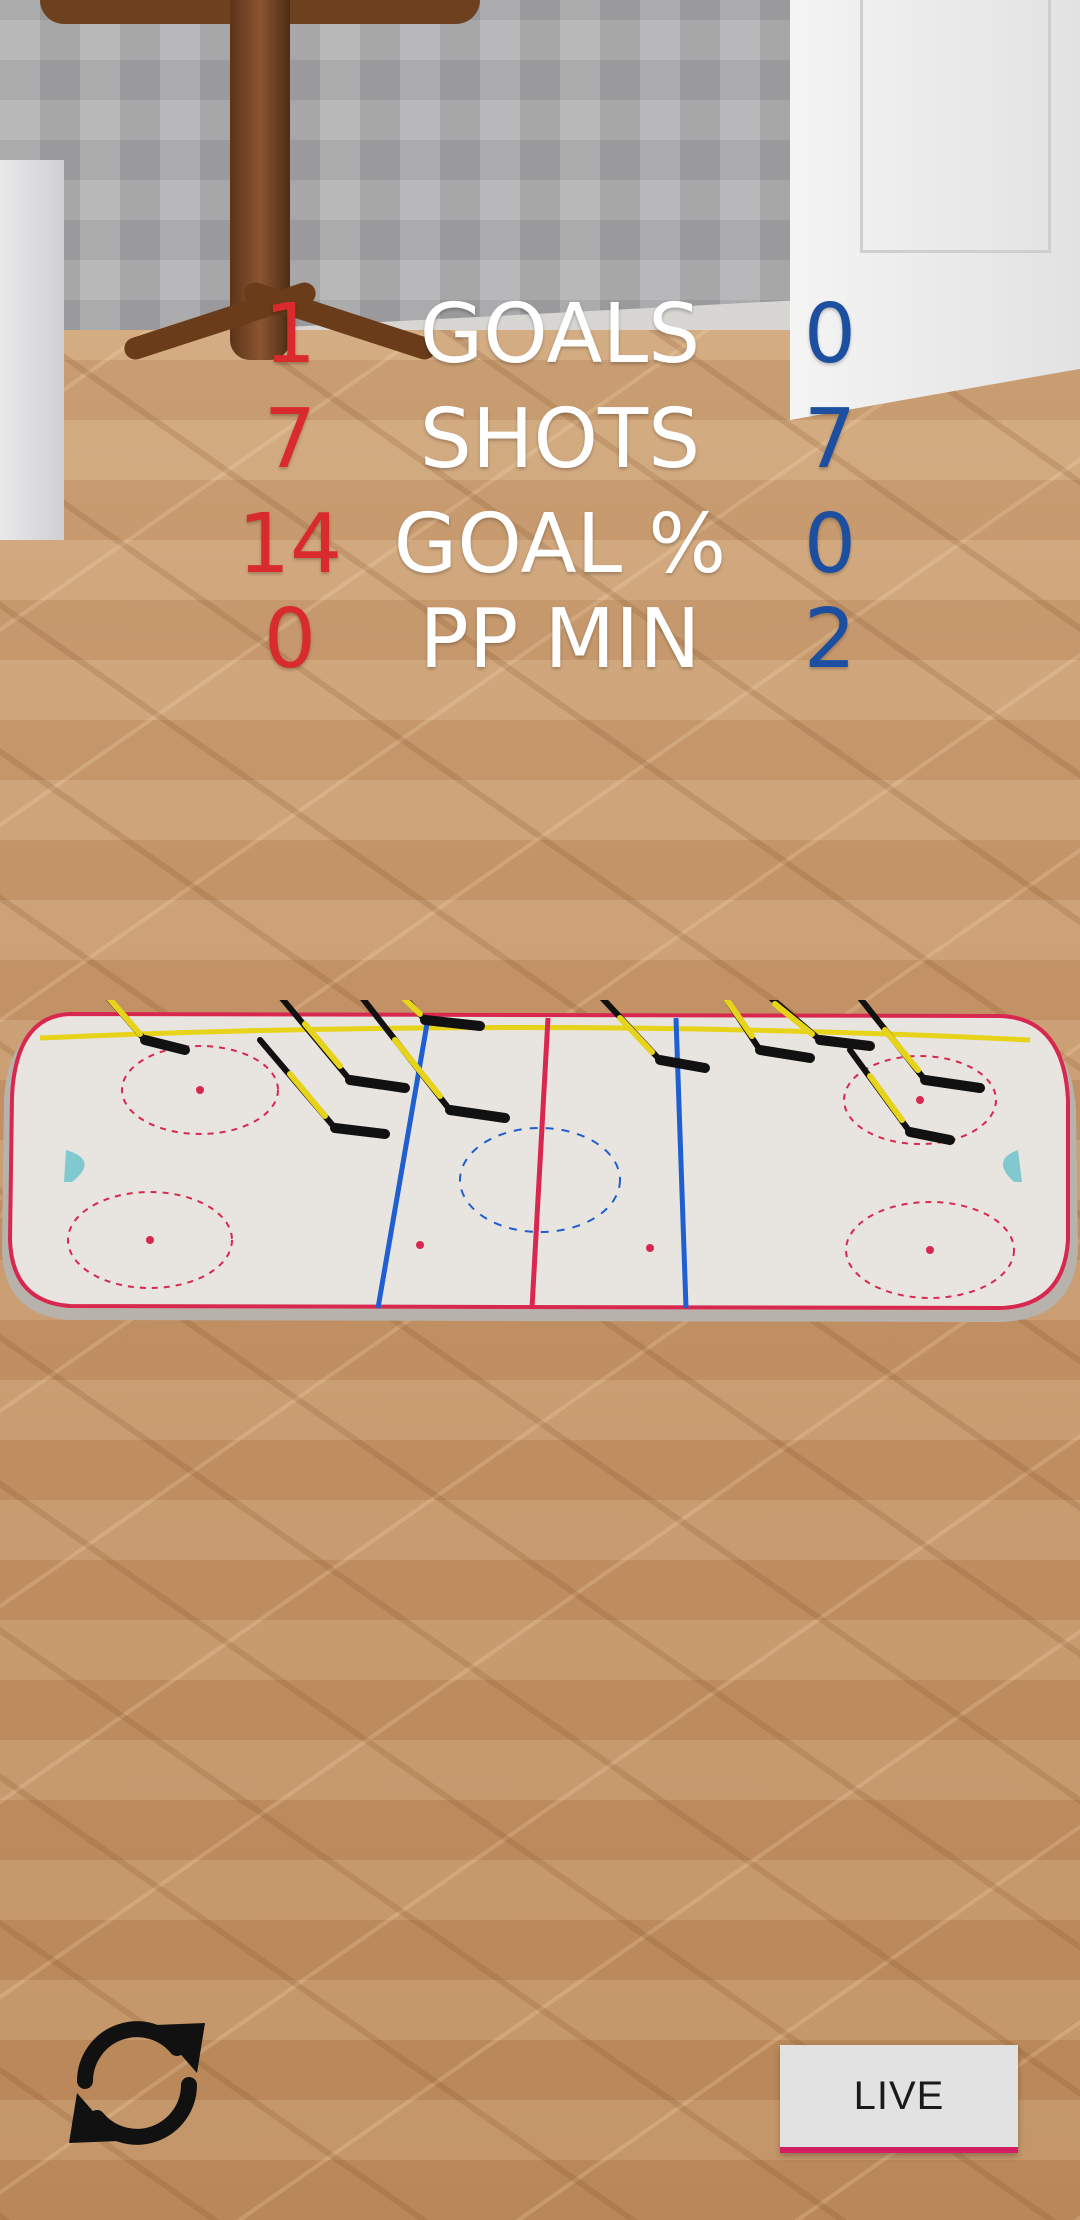  I want to click on refresh-button, so click(137, 2085).